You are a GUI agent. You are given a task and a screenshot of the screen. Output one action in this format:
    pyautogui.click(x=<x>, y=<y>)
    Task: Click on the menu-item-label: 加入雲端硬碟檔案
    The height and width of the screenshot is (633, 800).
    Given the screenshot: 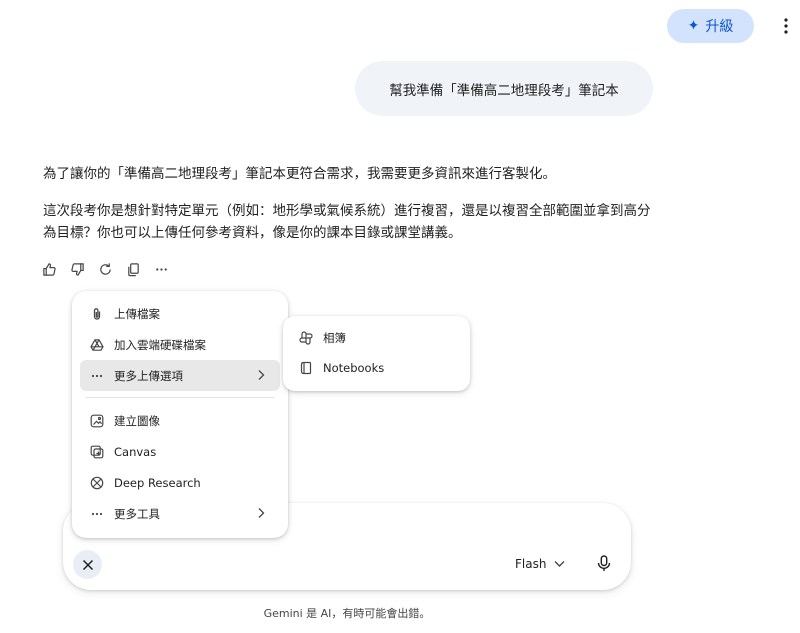 What is the action you would take?
    pyautogui.click(x=160, y=344)
    